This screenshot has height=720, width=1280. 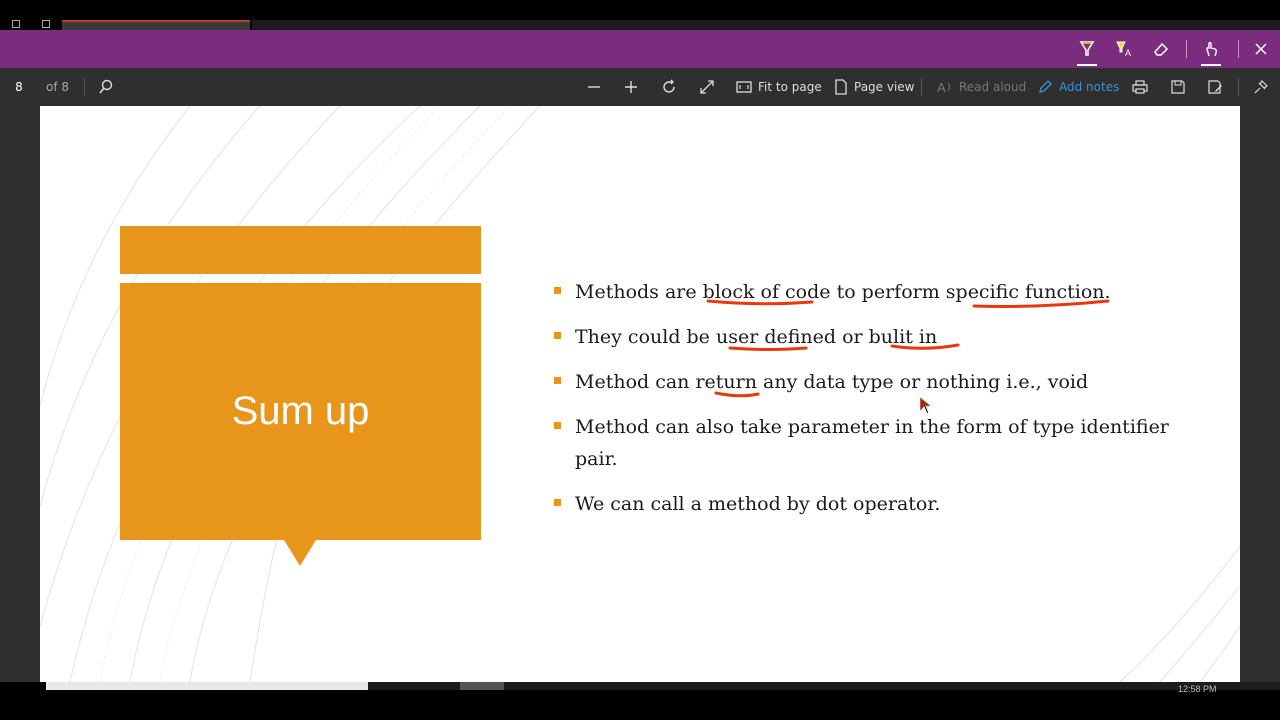 I want to click on taskbar-active-app, so click(x=482, y=686).